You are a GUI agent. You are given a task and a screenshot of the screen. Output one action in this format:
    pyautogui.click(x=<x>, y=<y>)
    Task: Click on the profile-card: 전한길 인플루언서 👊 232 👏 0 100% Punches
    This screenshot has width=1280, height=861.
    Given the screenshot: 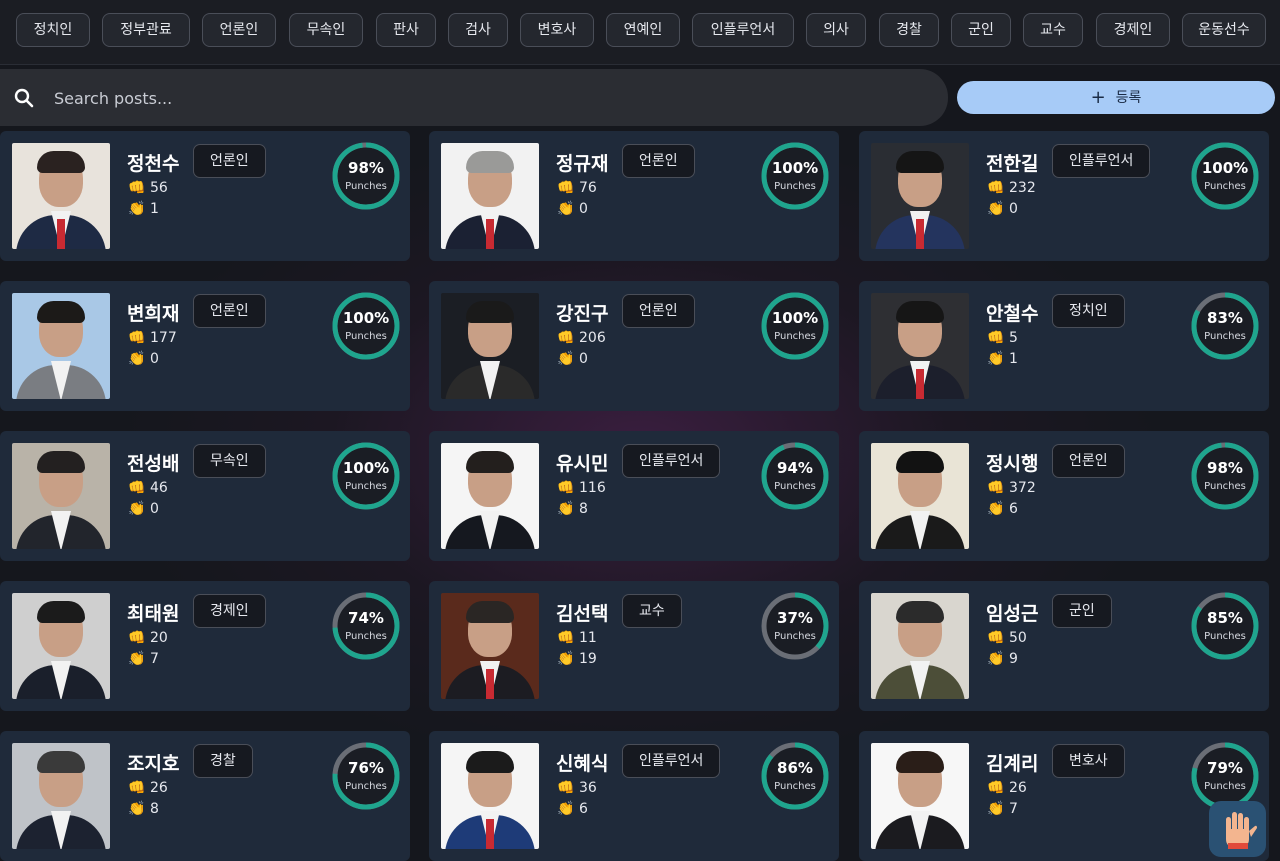 What is the action you would take?
    pyautogui.click(x=1064, y=196)
    